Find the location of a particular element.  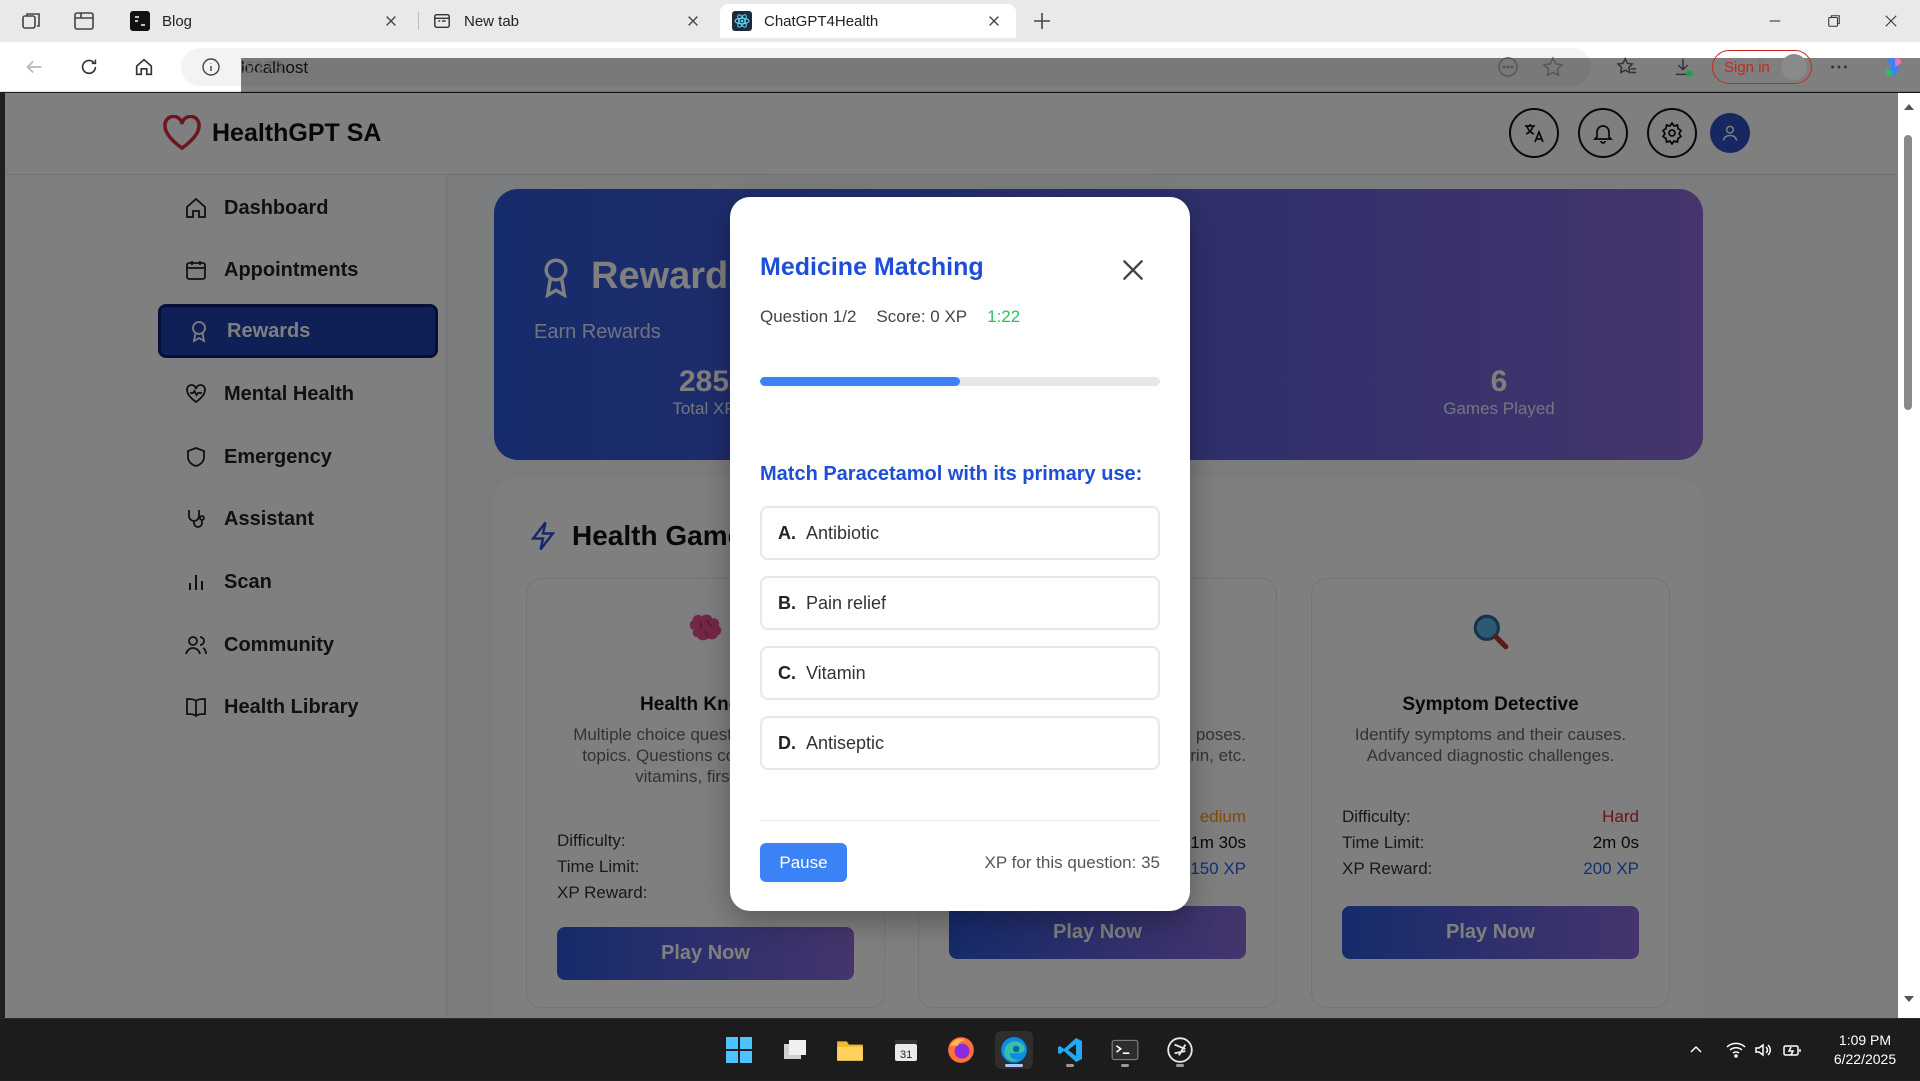

svg-text: 31 is located at coordinates (906, 1055).